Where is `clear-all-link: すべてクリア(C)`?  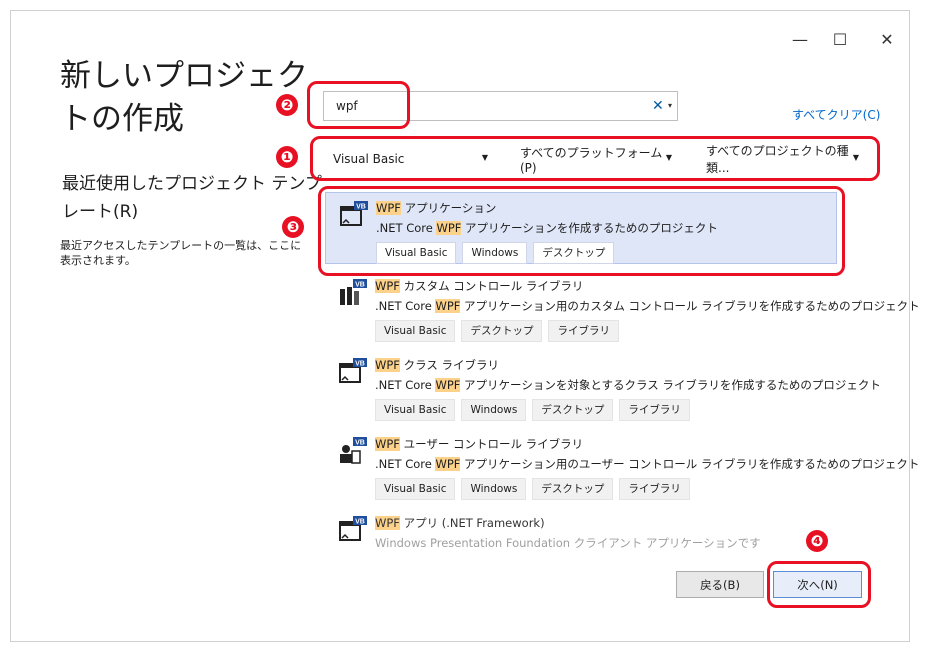
clear-all-link: すべてクリア(C) is located at coordinates (836, 114).